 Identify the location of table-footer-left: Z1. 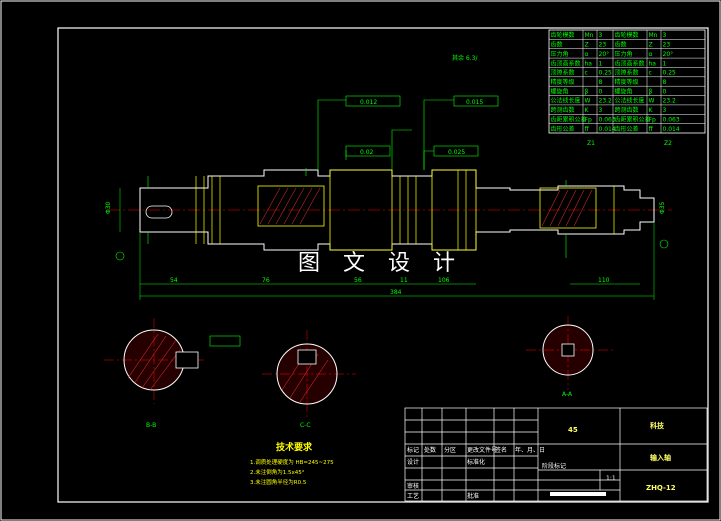
(591, 143).